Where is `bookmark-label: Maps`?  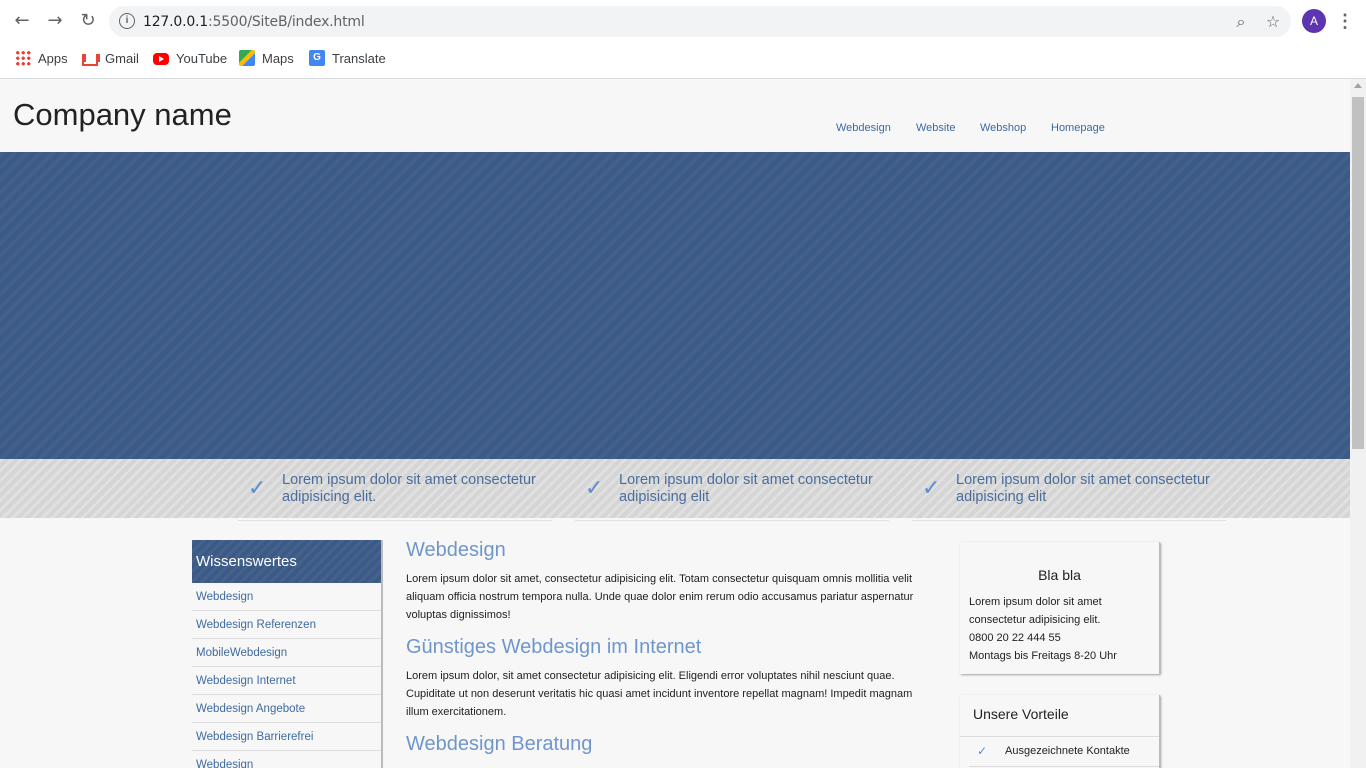
bookmark-label: Maps is located at coordinates (278, 58).